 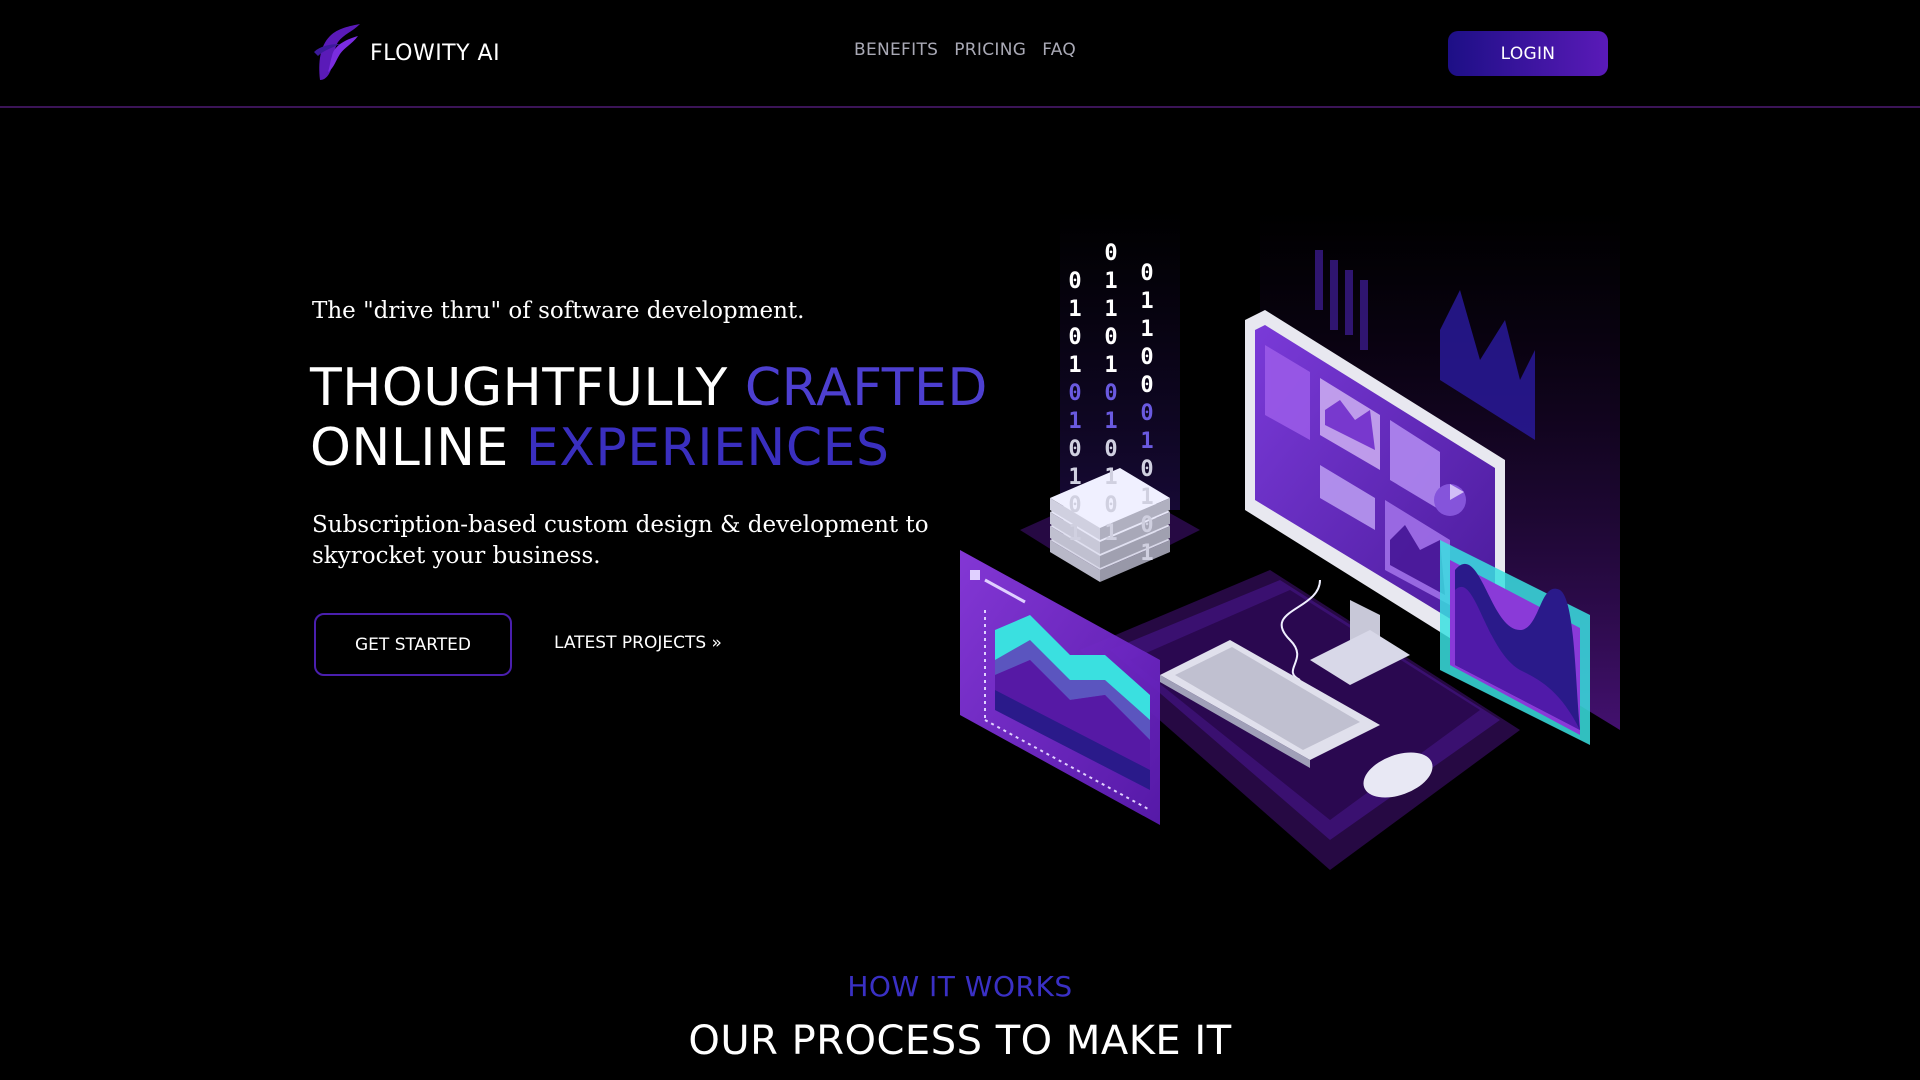 I want to click on headline-word-experiences: EXPERIENCES, so click(x=707, y=448).